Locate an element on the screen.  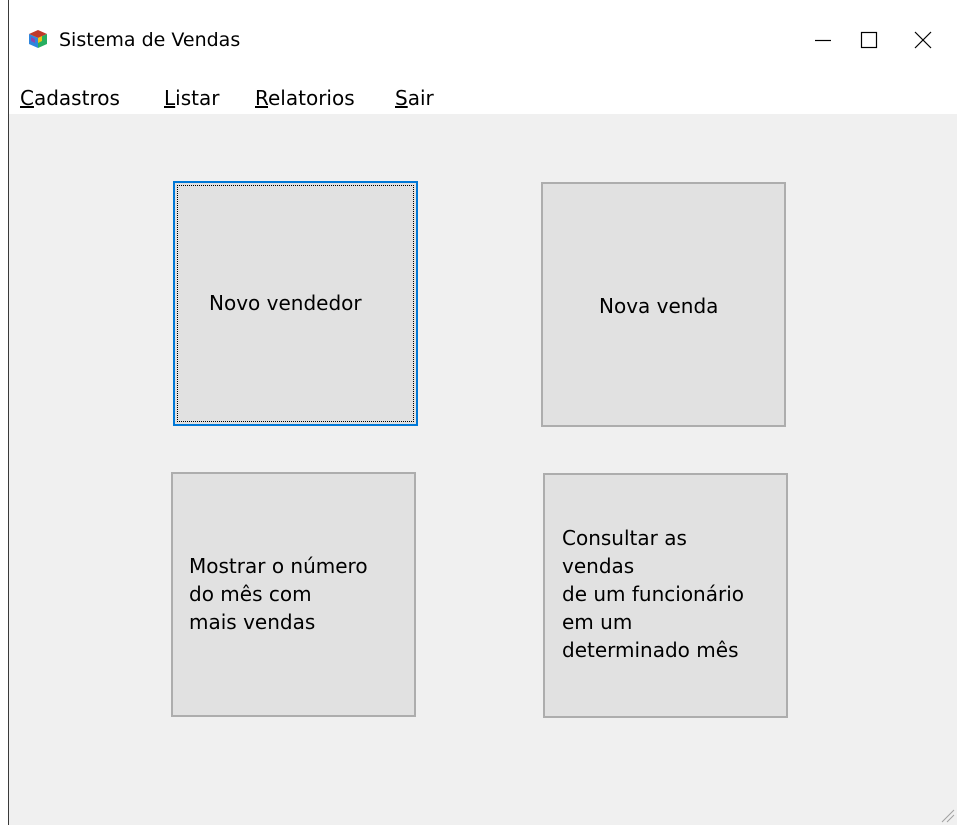
novo-vendedor-label: Novo vendedor is located at coordinates (285, 303).